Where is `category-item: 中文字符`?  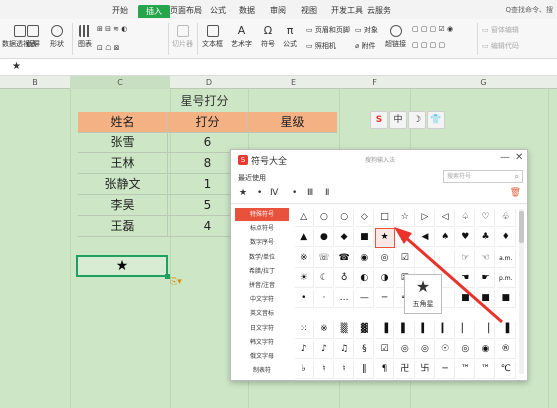
category-item: 中文字符 is located at coordinates (262, 299).